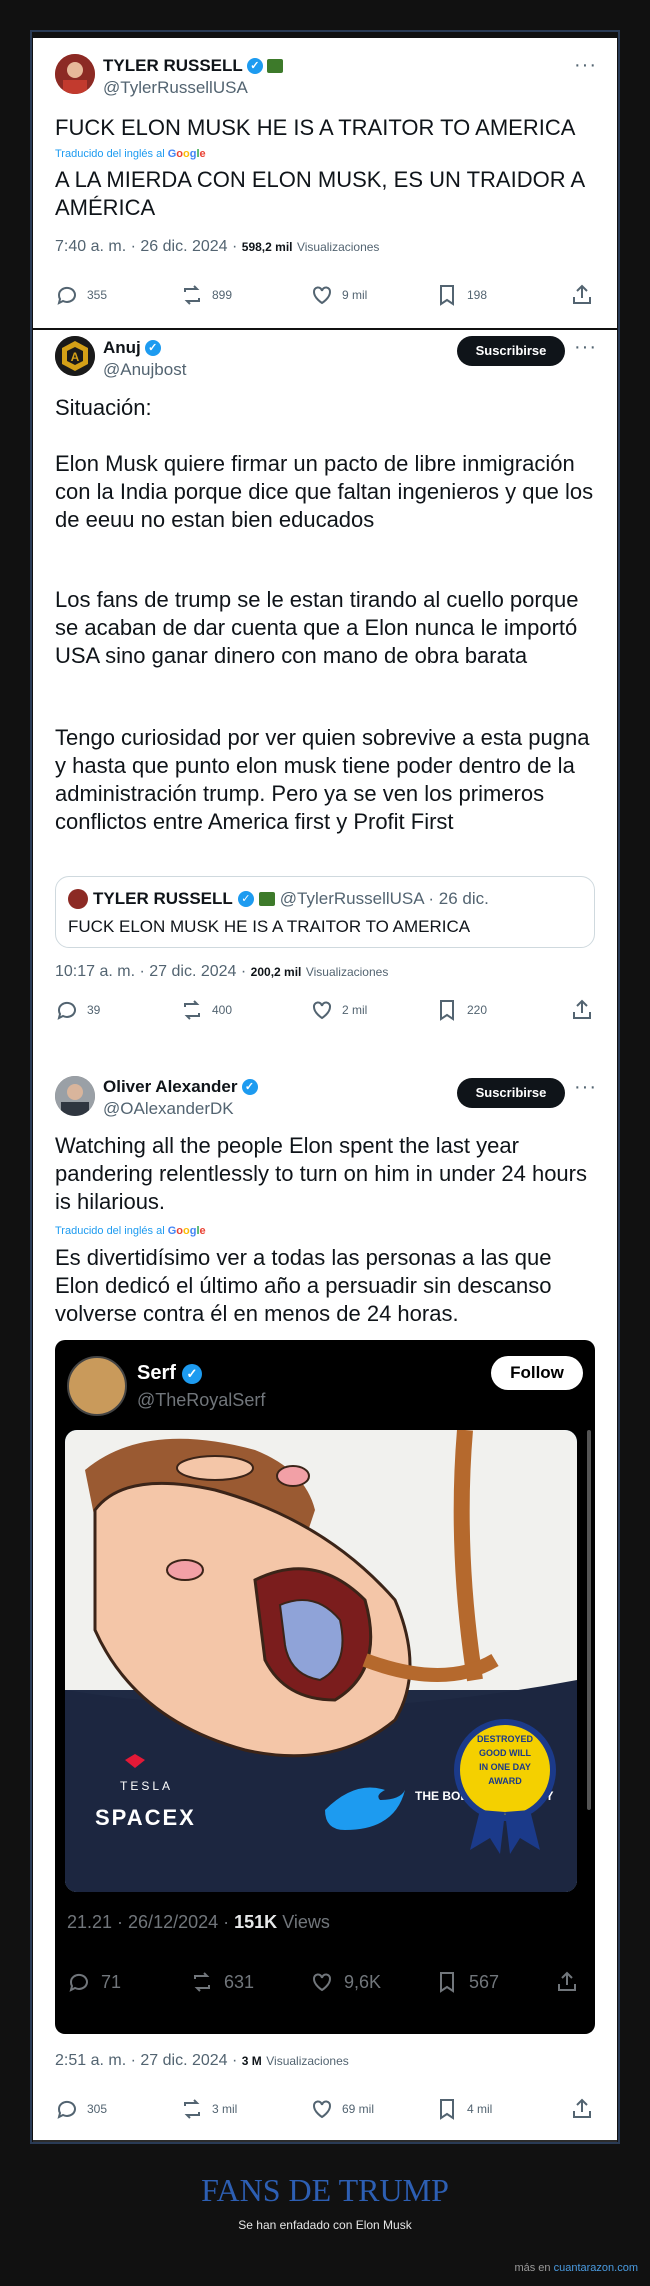  Describe the element at coordinates (66, 1010) in the screenshot. I see `reply-icon` at that location.